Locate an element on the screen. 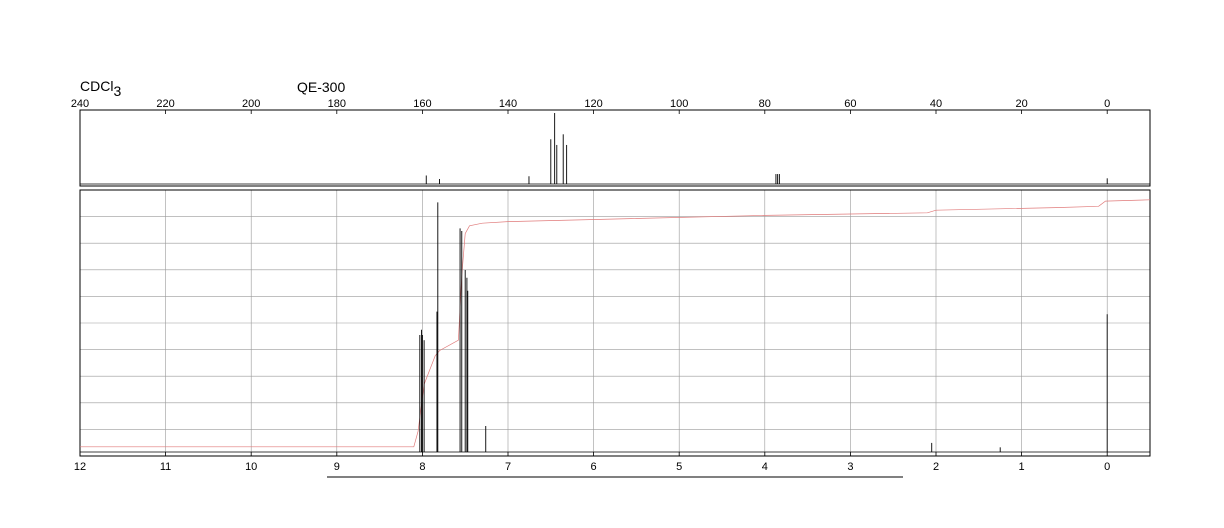 The height and width of the screenshot is (528, 1224). c13-tick-label: 140 is located at coordinates (508, 104).